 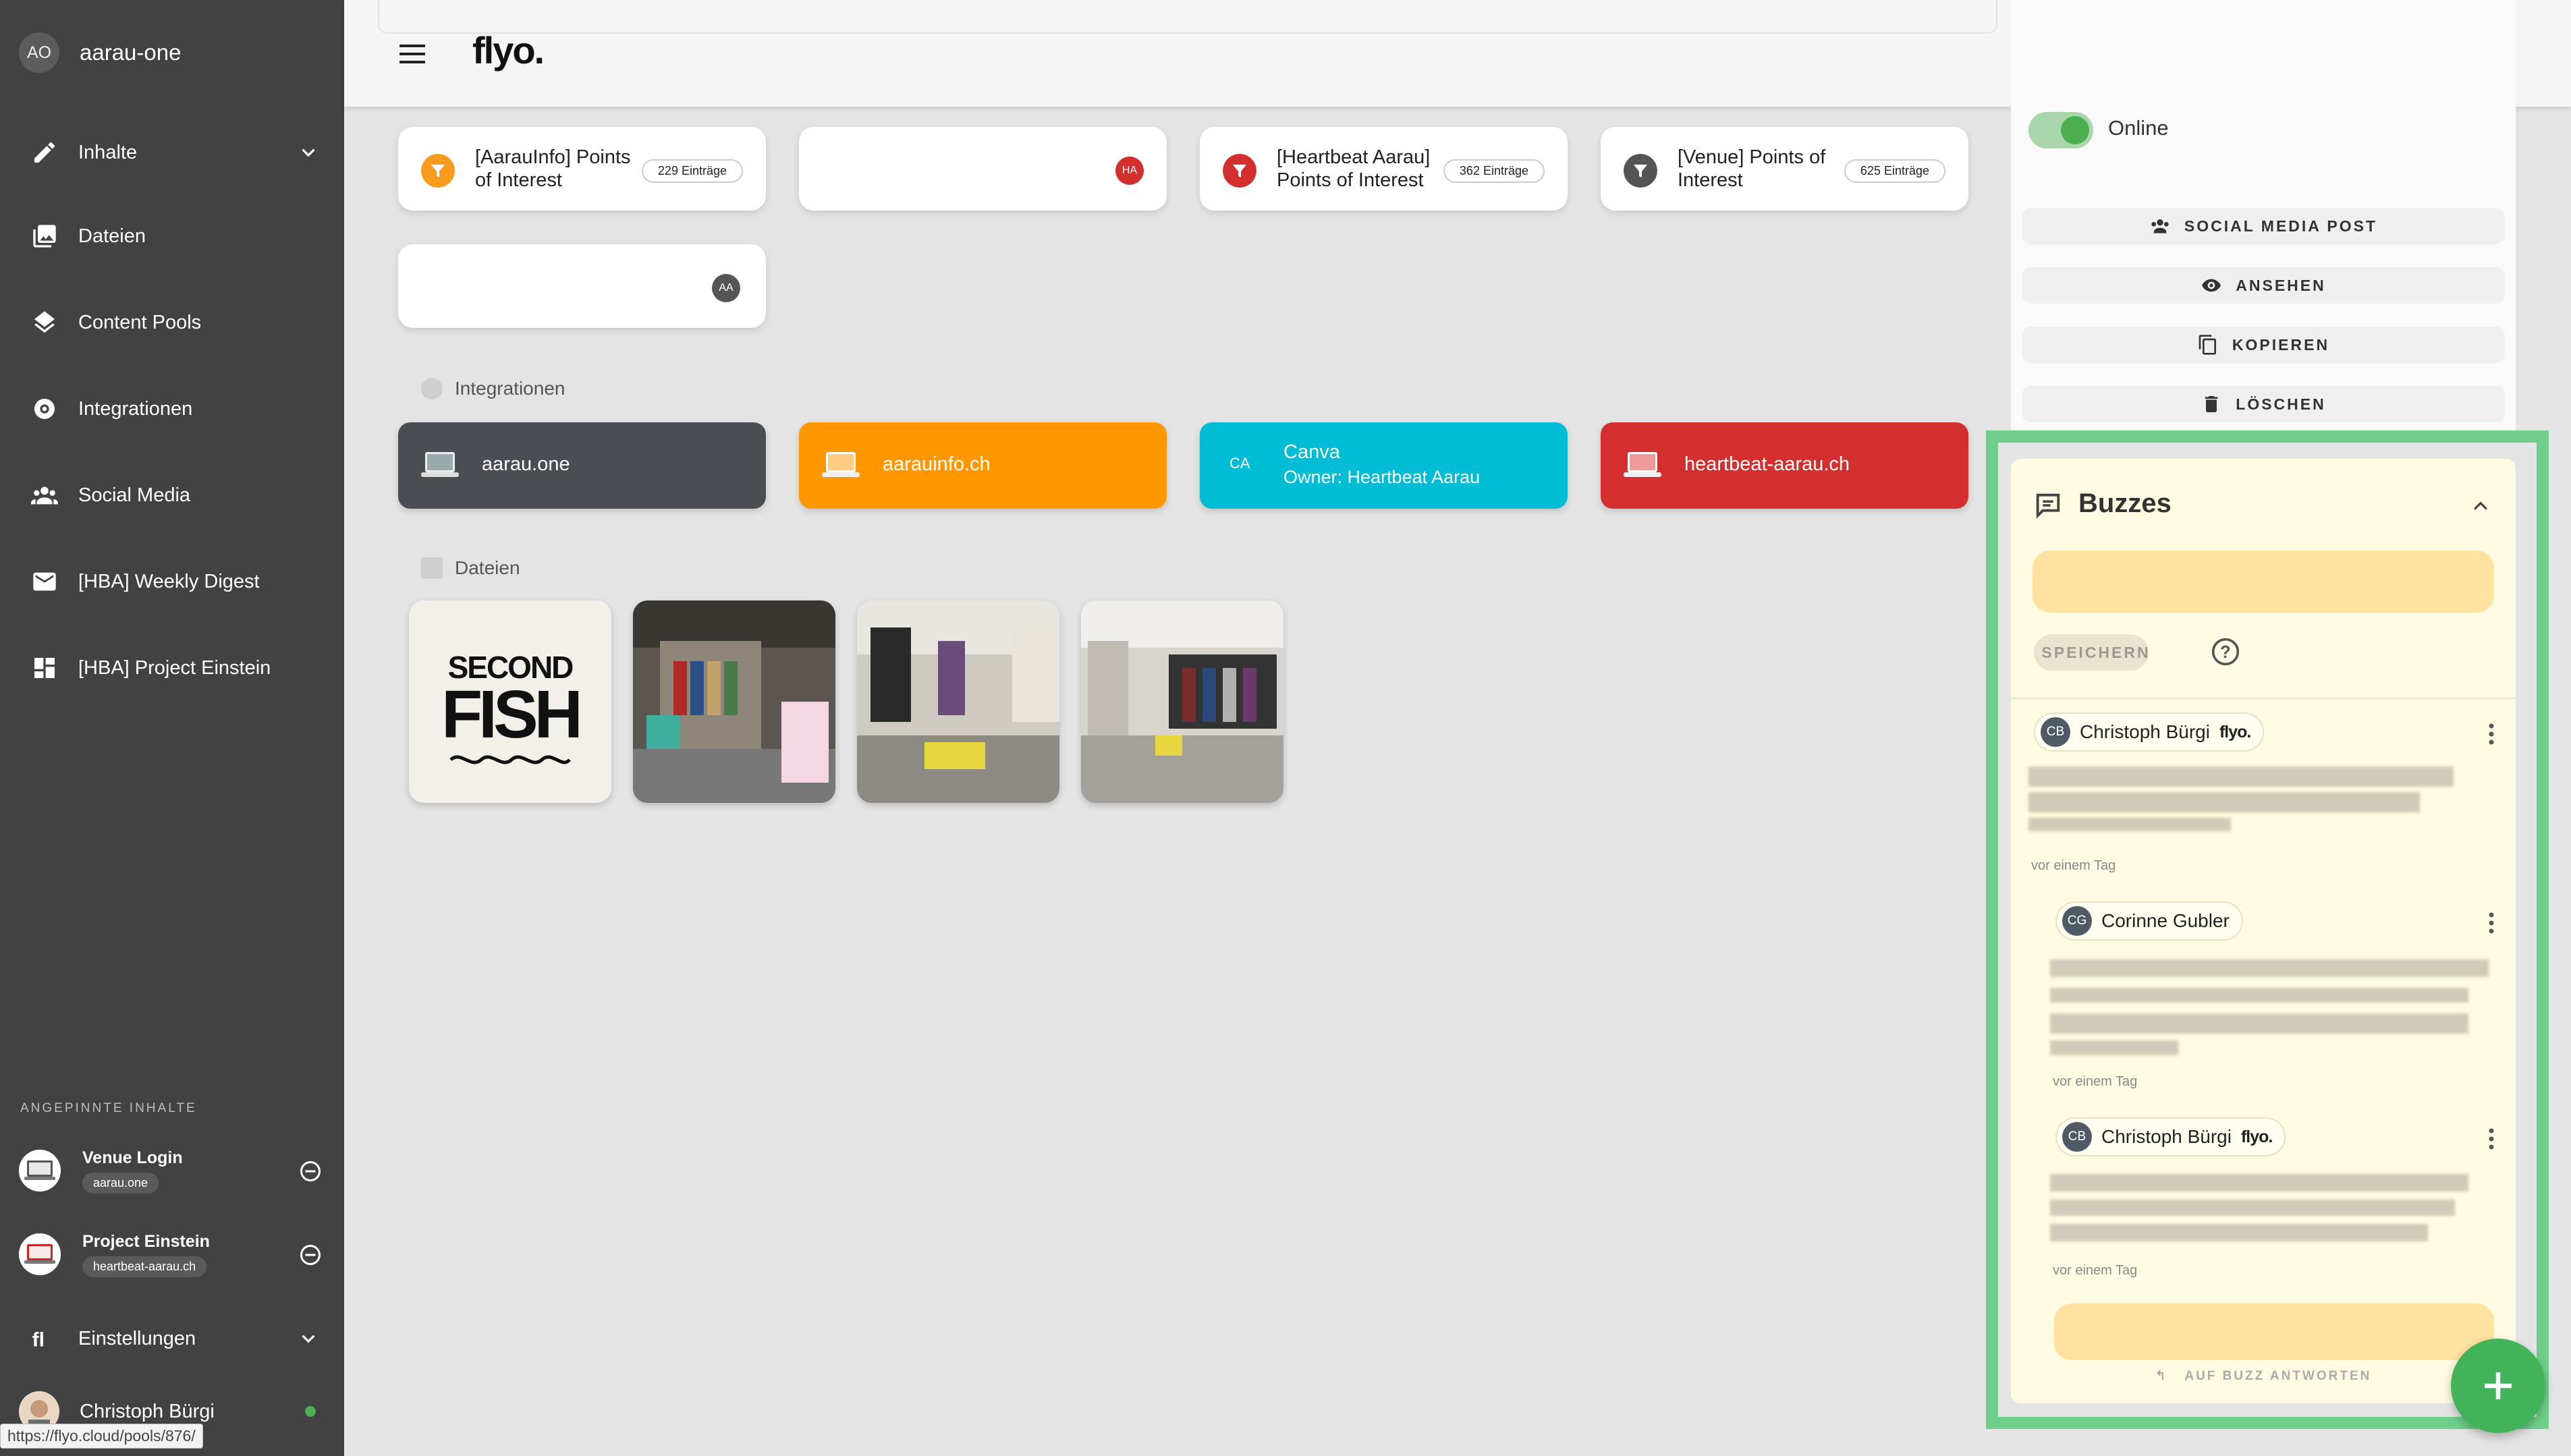 I want to click on online-toggle, so click(x=2060, y=130).